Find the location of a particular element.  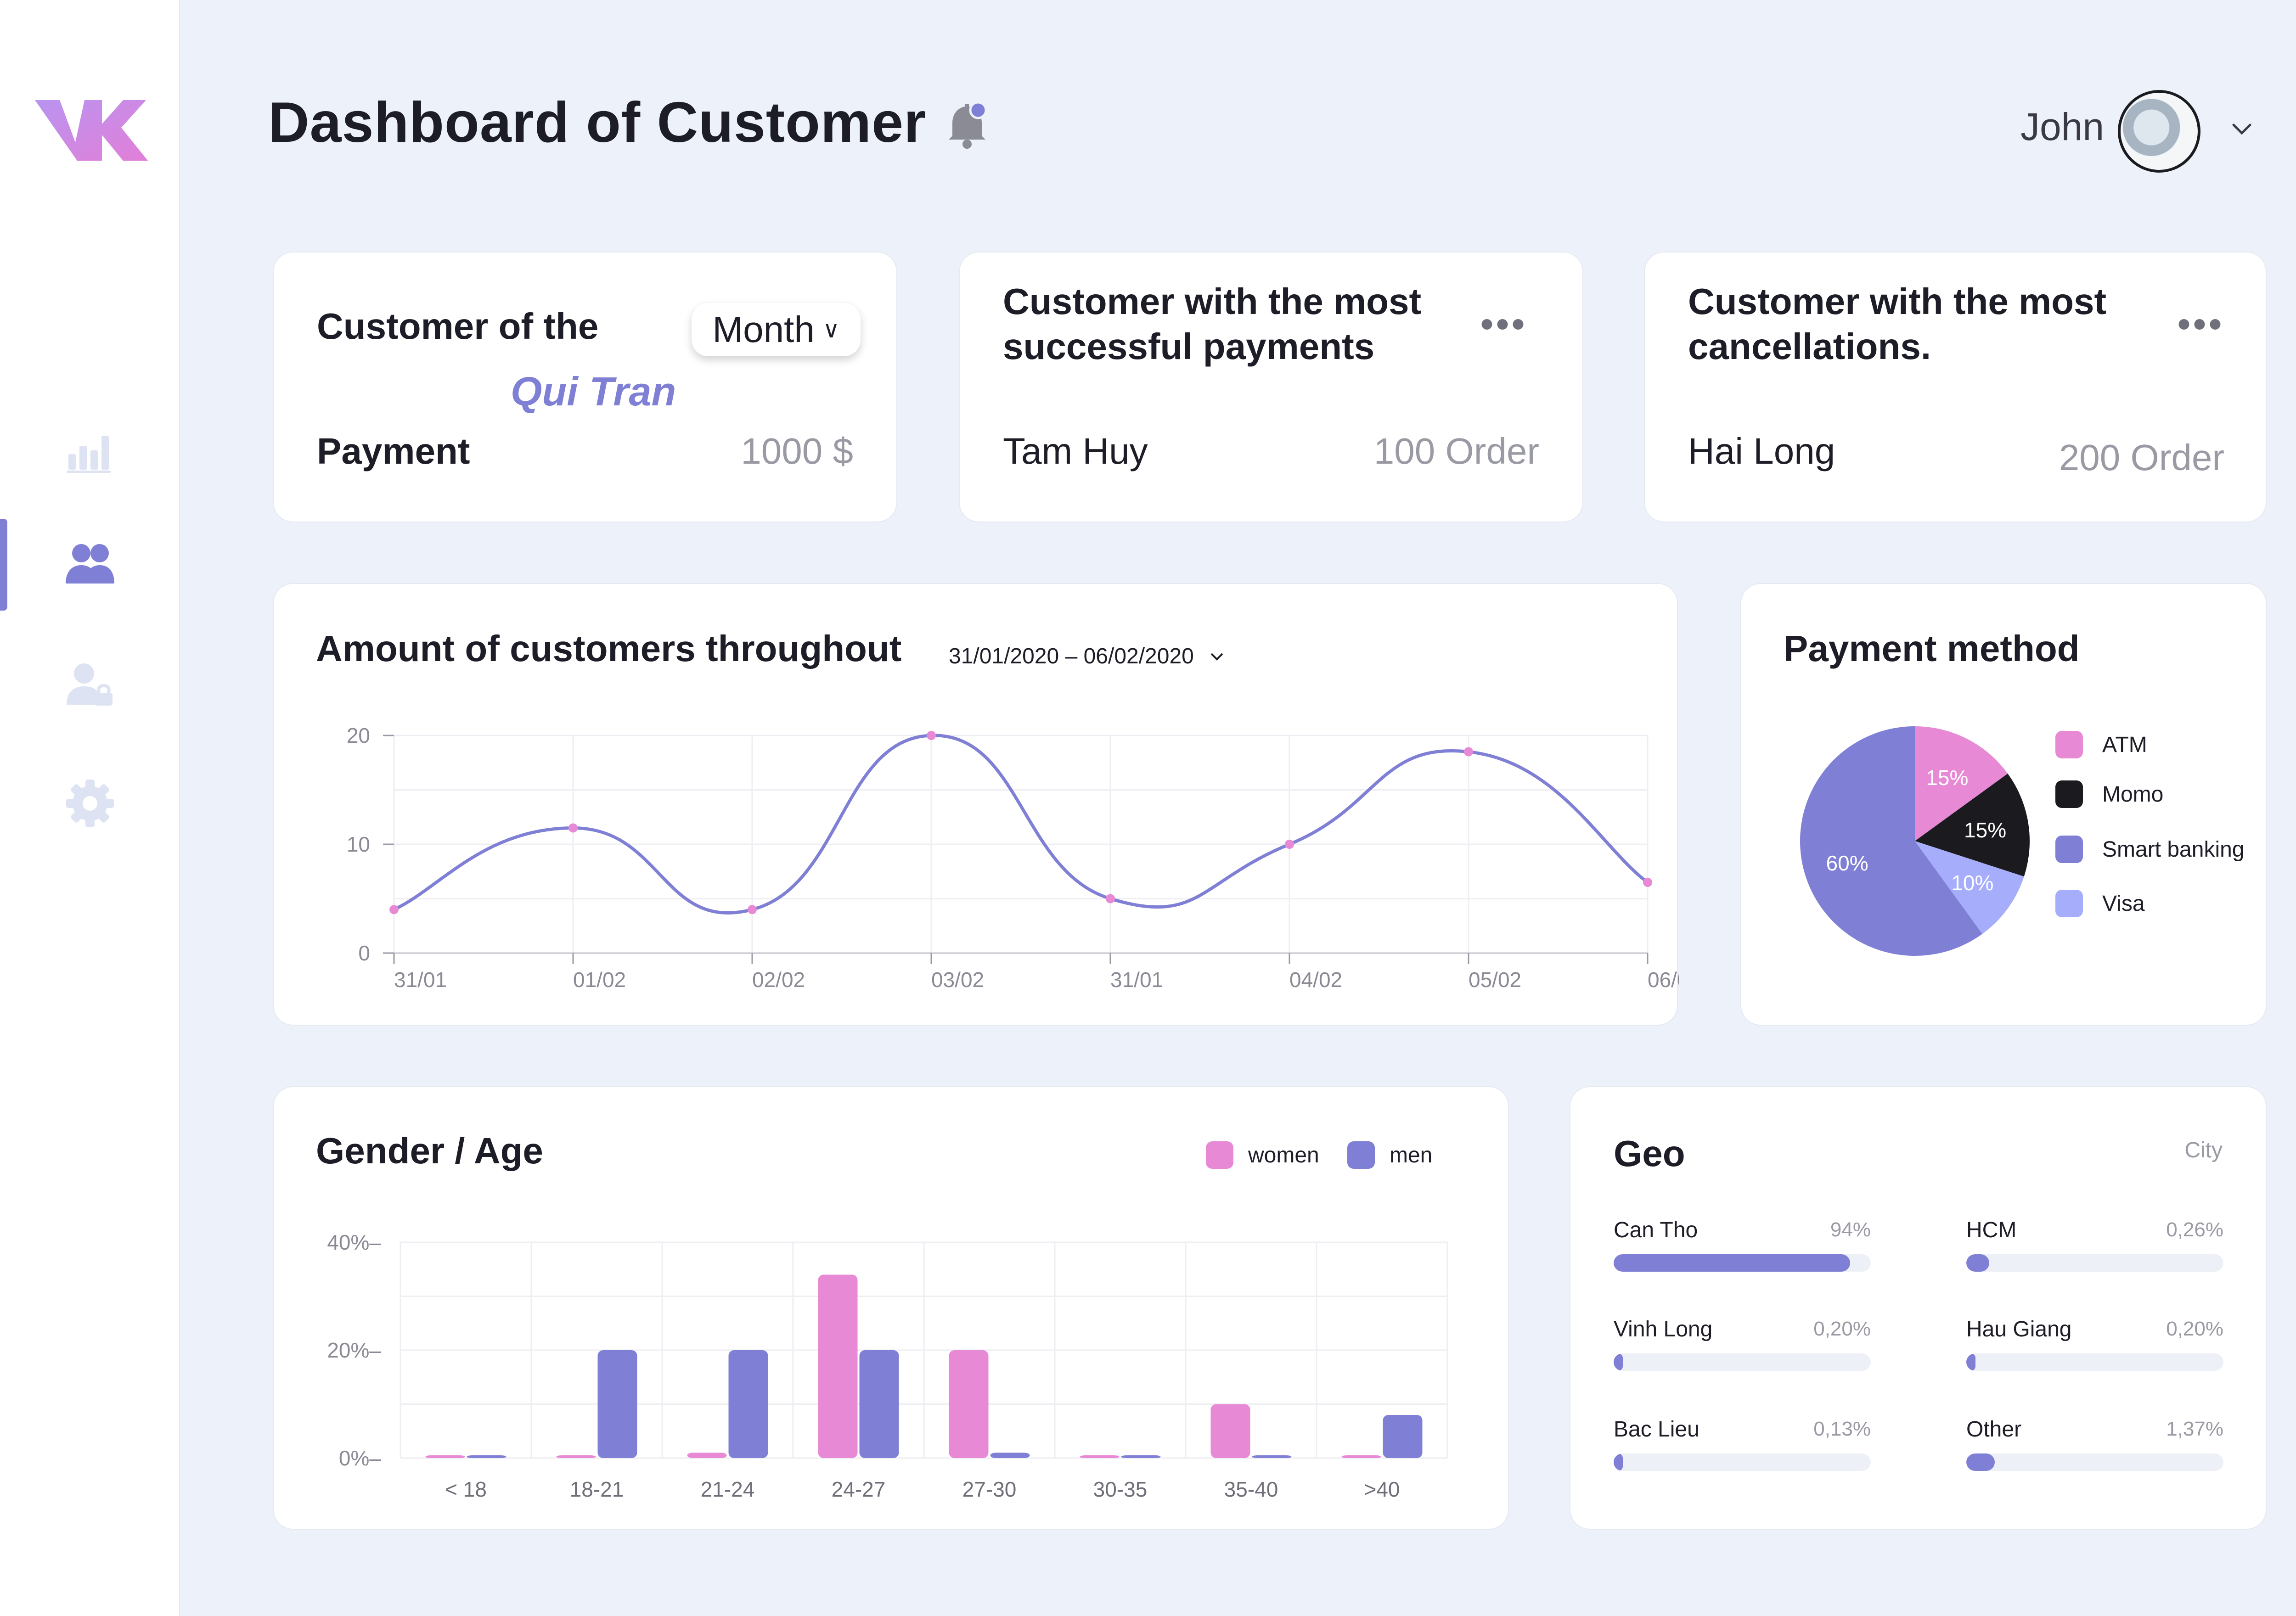

x-tick-label: 31/01 is located at coordinates (420, 980).